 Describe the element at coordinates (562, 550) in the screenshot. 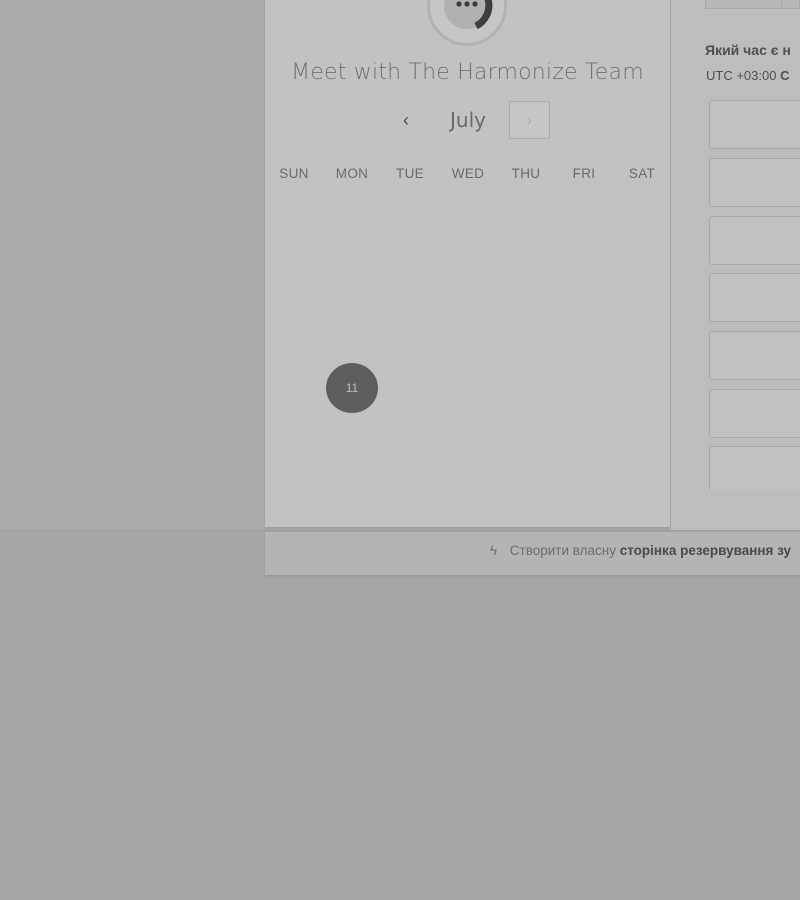

I see `footer-text-plain: Створити власну` at that location.